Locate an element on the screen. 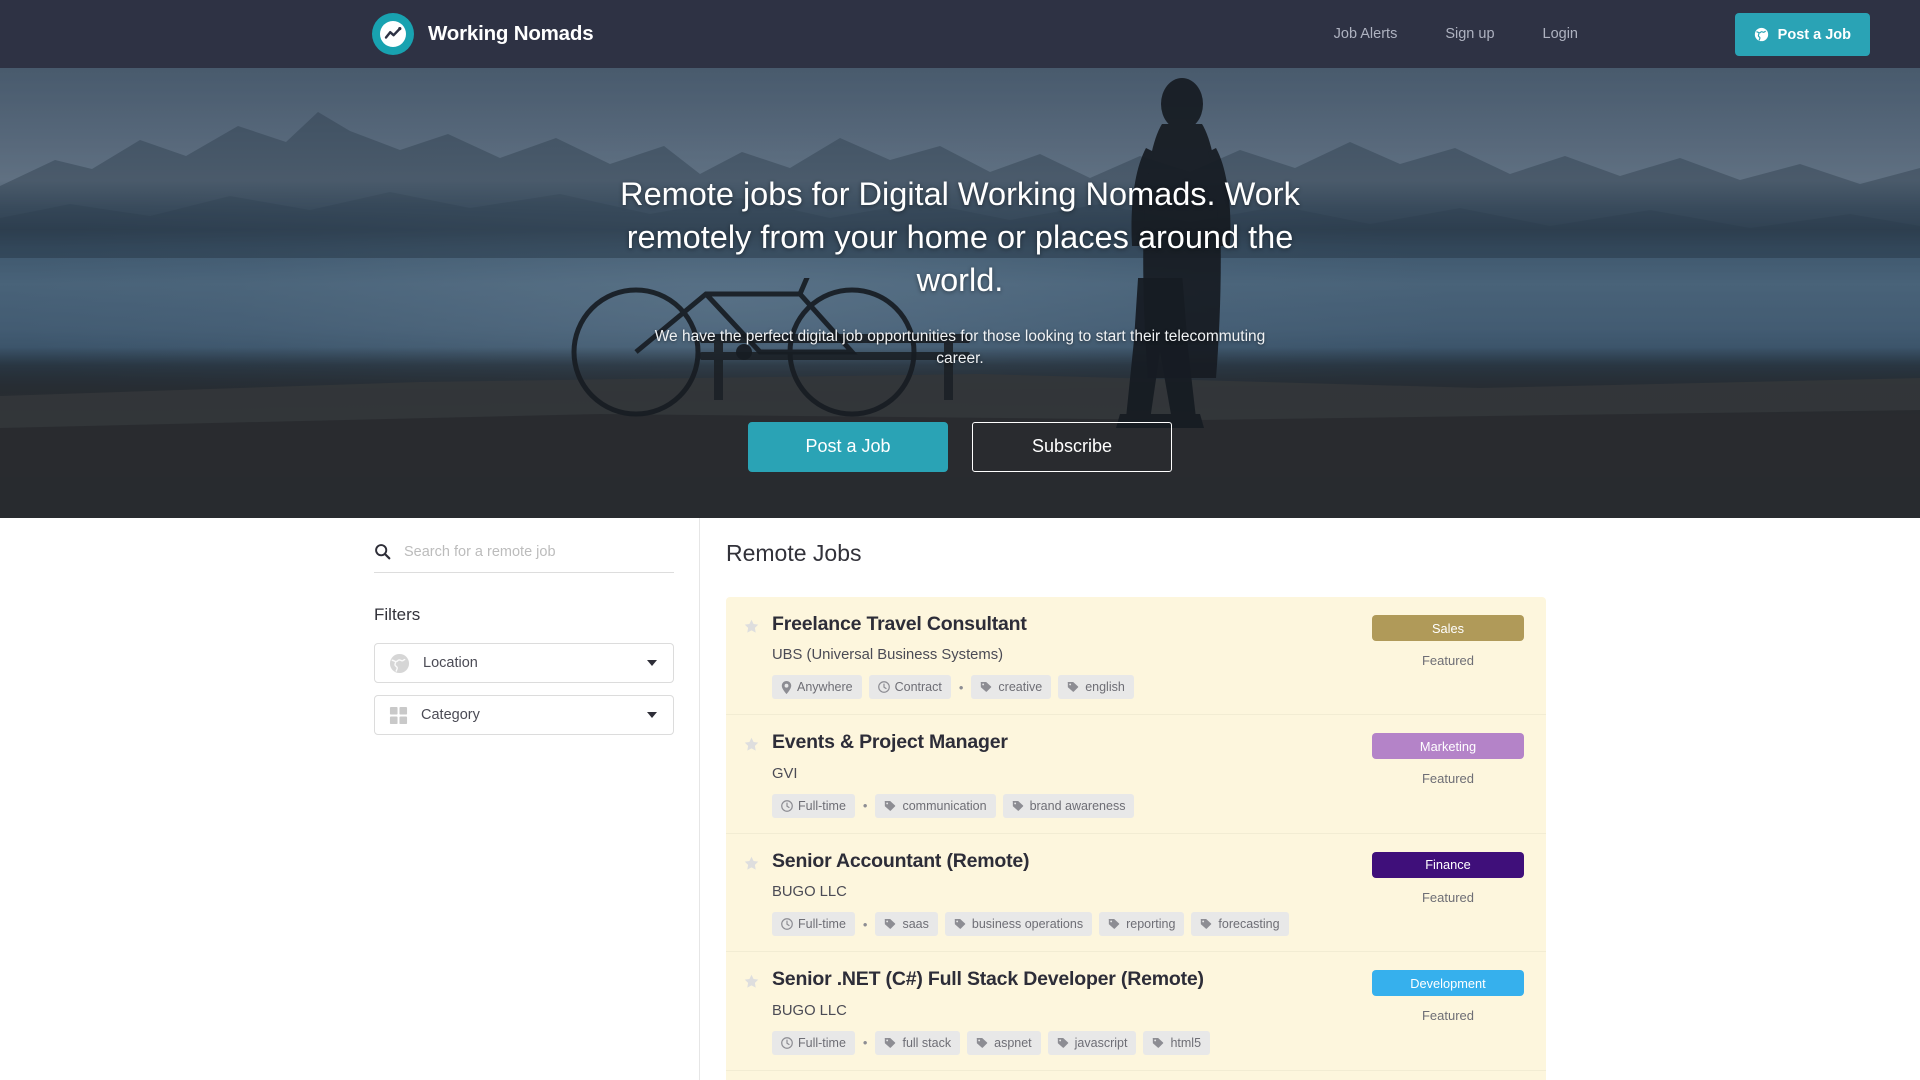 The width and height of the screenshot is (1920, 1080). job-company: UBS (Universal Business Systems) is located at coordinates (888, 655).